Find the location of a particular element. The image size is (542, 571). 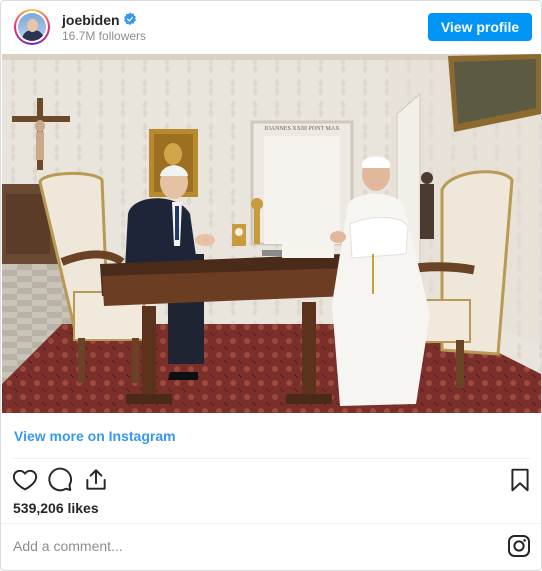

avatar is located at coordinates (32, 27).